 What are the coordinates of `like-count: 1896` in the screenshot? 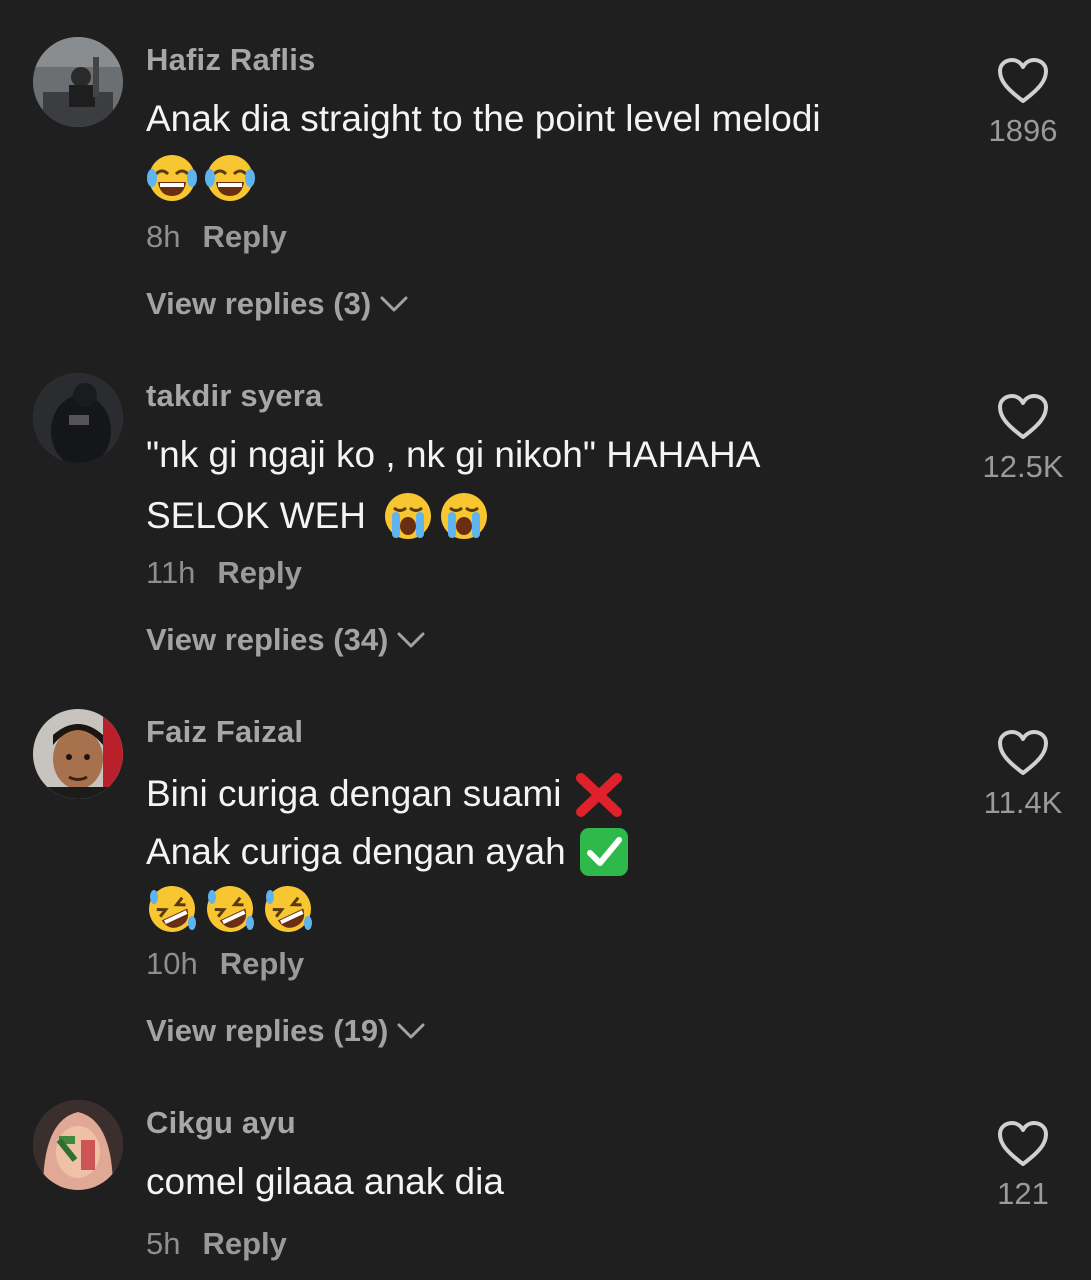 It's located at (1023, 130).